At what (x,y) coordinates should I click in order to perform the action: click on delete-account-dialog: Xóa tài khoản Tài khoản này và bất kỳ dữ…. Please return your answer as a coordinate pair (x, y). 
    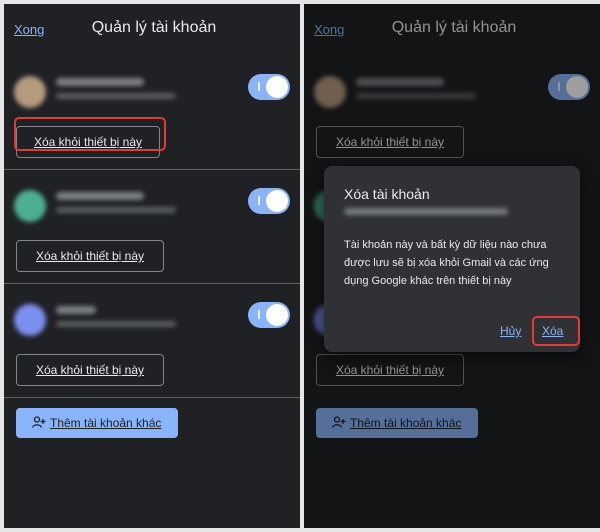
    Looking at the image, I should click on (452, 259).